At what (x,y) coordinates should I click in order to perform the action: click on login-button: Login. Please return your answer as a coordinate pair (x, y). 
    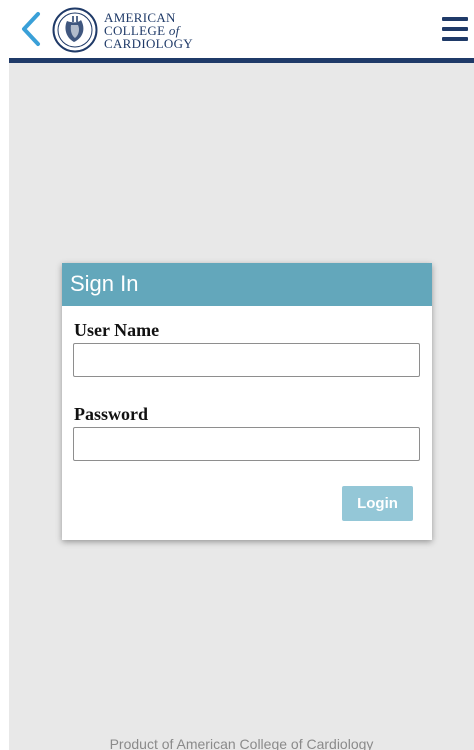
    Looking at the image, I should click on (377, 503).